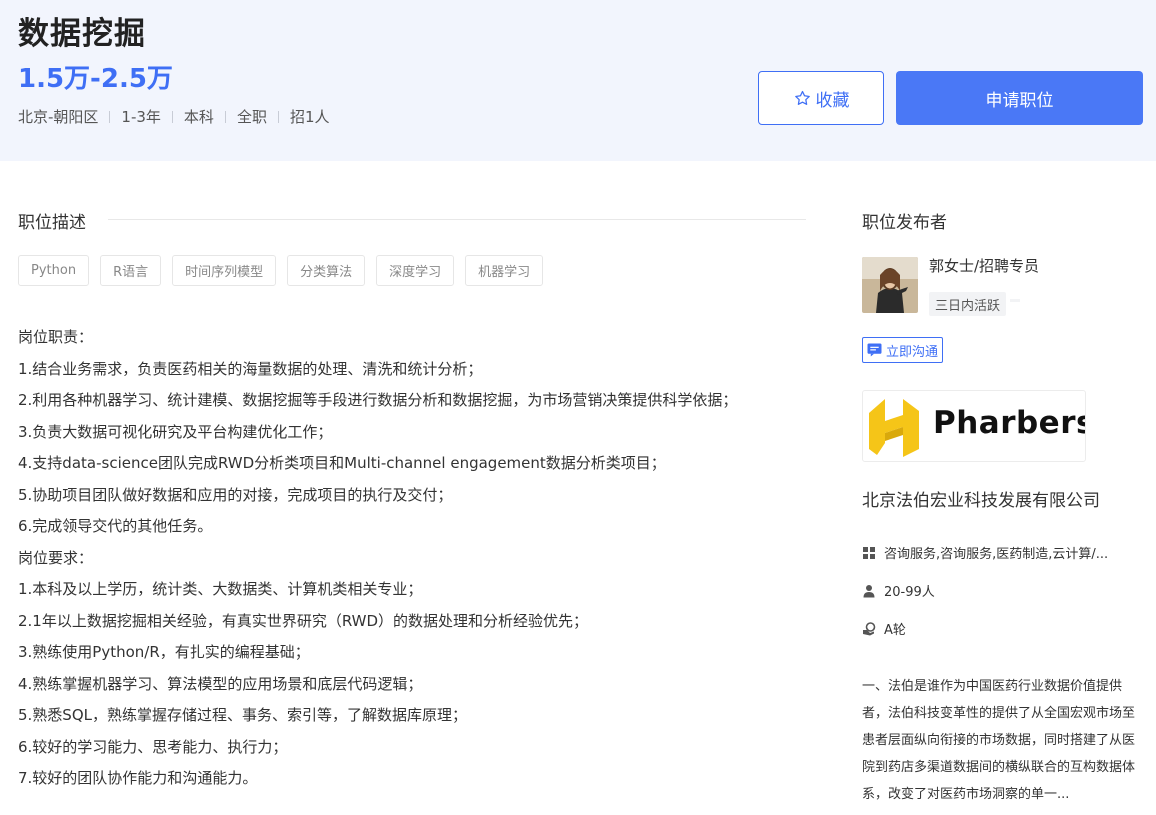  I want to click on job-salary: 1.5万-2.5万, so click(95, 79).